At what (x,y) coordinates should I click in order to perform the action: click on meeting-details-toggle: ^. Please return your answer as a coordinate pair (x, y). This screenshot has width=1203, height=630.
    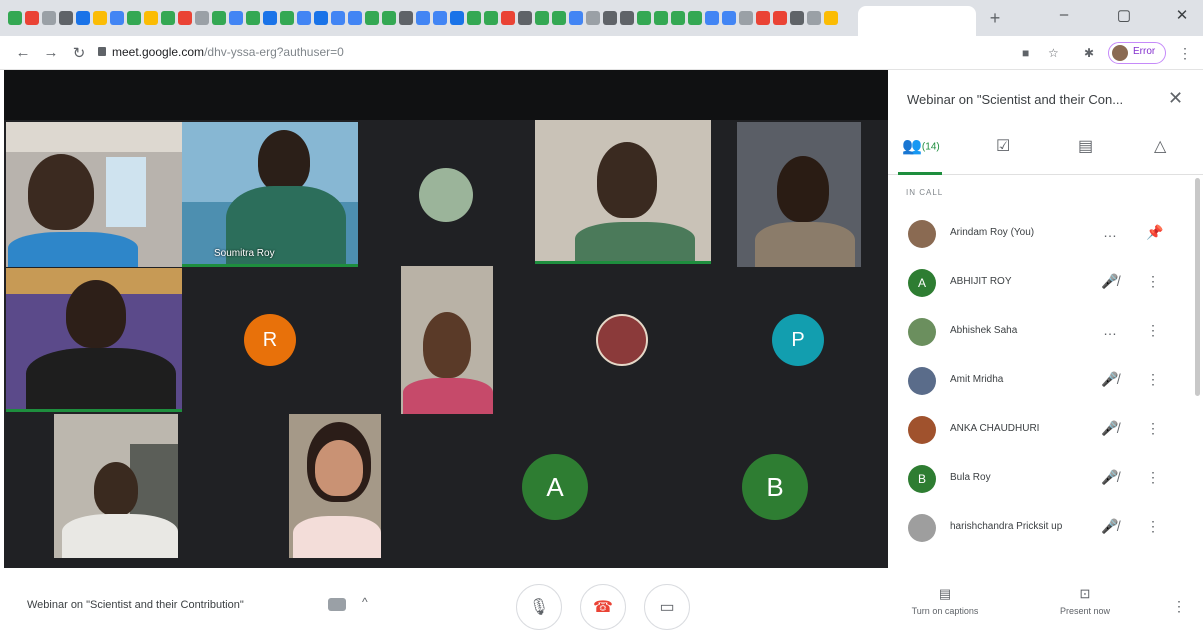
    Looking at the image, I should click on (365, 602).